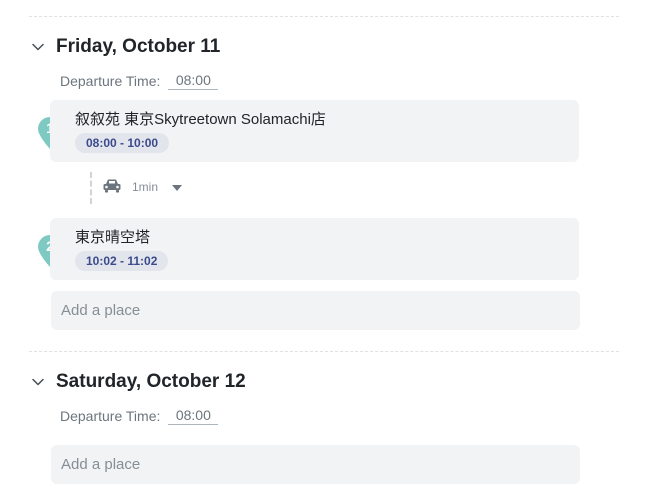 The width and height of the screenshot is (646, 484). I want to click on transit-selector: 1min, so click(142, 187).